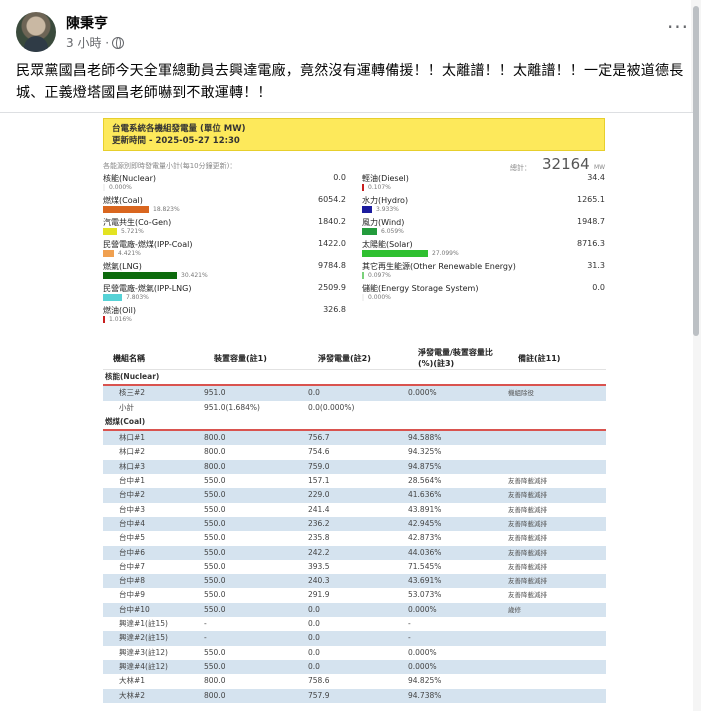 This screenshot has width=707, height=711. Describe the element at coordinates (137, 222) in the screenshot. I see `source-name: 汽電共生(Co-Gen)` at that location.